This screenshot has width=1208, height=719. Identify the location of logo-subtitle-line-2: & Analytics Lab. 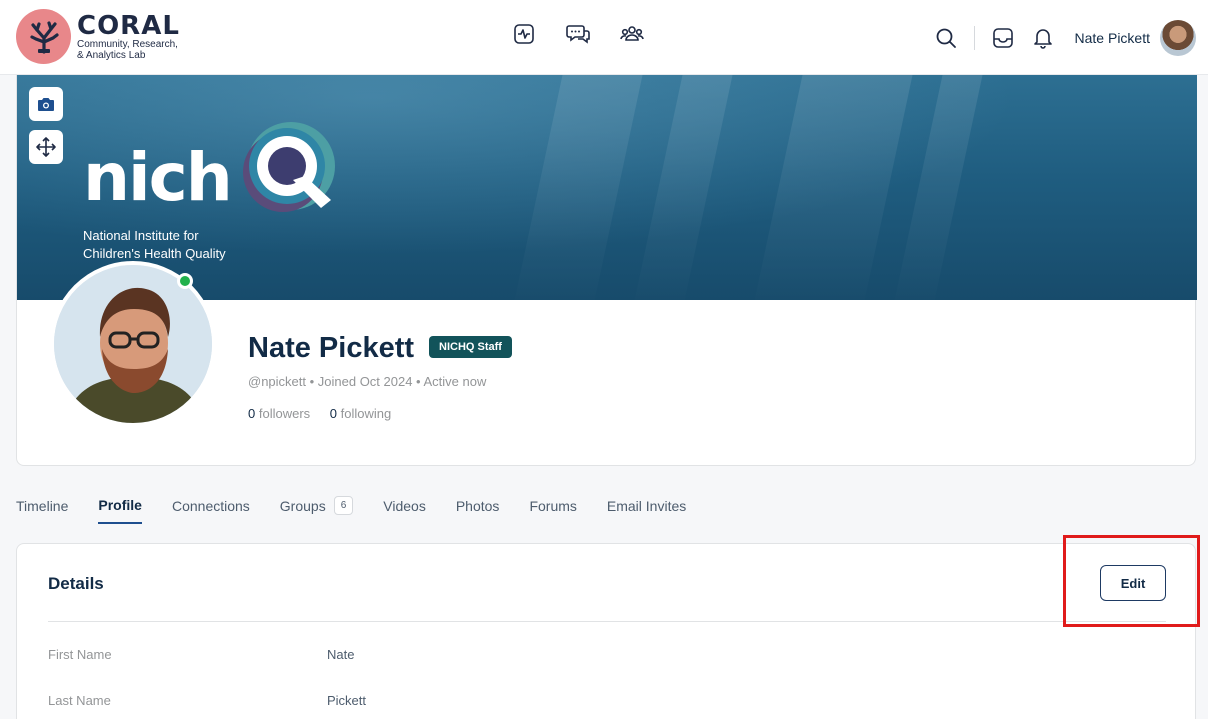
(111, 55).